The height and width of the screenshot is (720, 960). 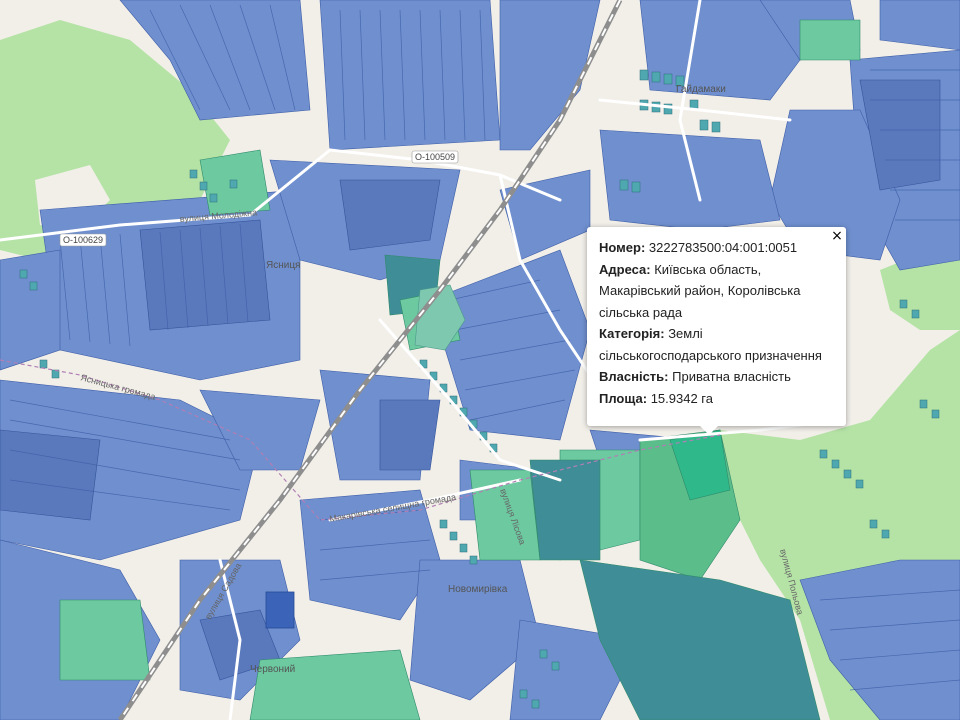 What do you see at coordinates (632, 333) in the screenshot?
I see `parcel-category-label: Категорія:` at bounding box center [632, 333].